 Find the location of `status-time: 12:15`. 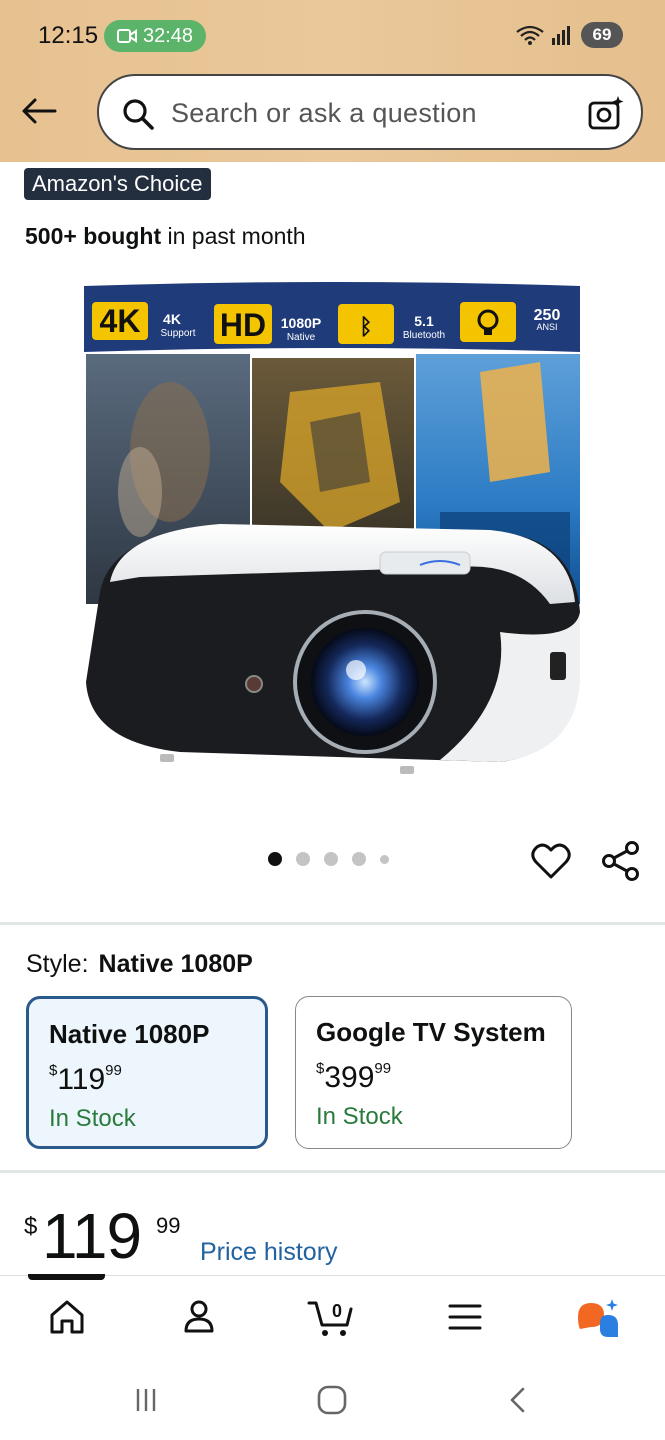

status-time: 12:15 is located at coordinates (68, 35).